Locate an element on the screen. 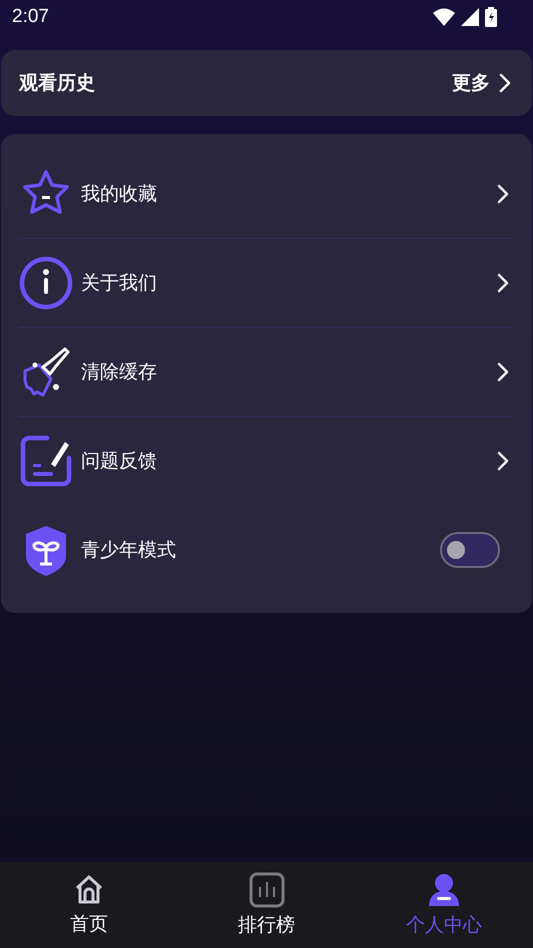 The image size is (533, 948). note-edit-icon is located at coordinates (46, 461).